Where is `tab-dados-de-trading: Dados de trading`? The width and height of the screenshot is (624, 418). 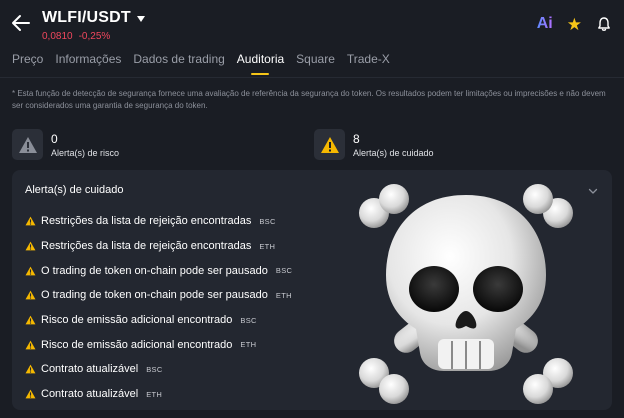
tab-dados-de-trading: Dados de trading is located at coordinates (178, 62).